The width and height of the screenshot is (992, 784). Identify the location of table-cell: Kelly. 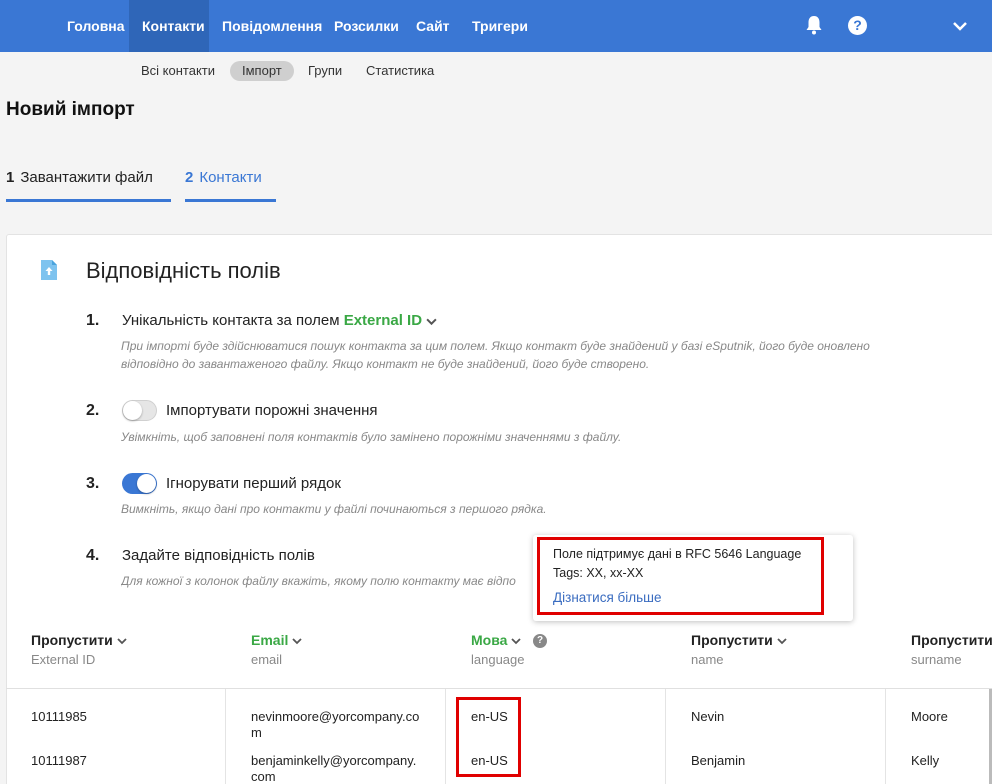
(925, 760).